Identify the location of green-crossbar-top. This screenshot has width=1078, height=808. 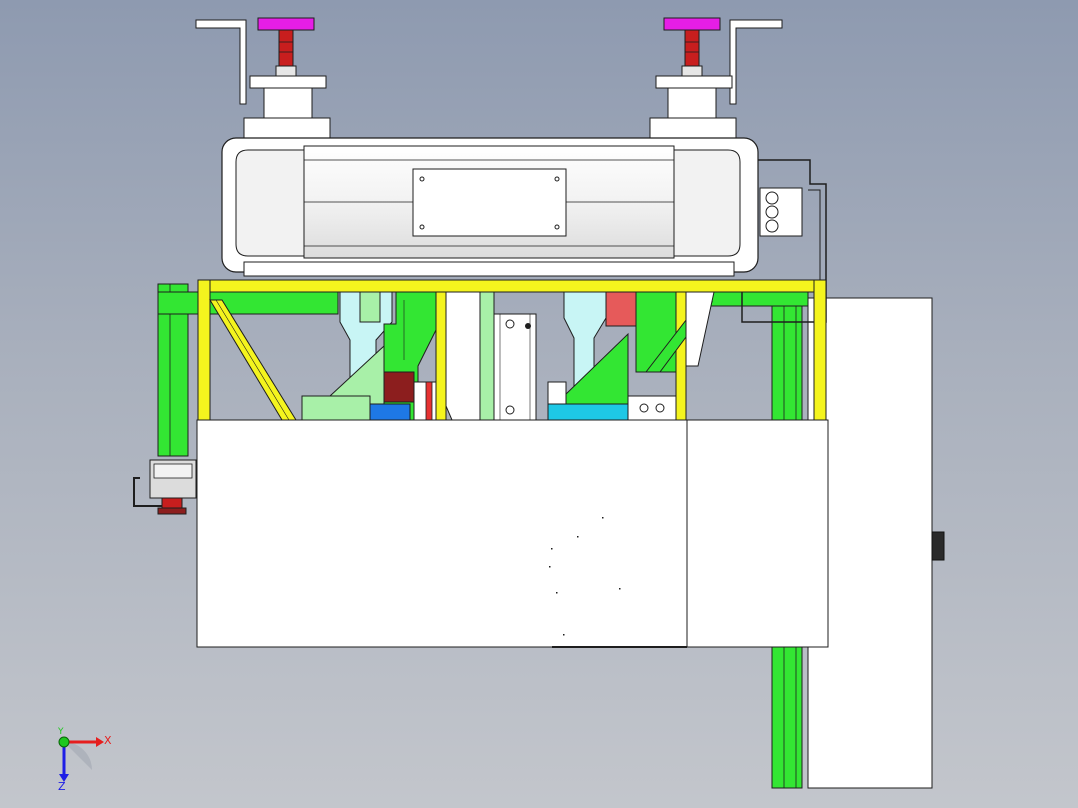
(248, 303).